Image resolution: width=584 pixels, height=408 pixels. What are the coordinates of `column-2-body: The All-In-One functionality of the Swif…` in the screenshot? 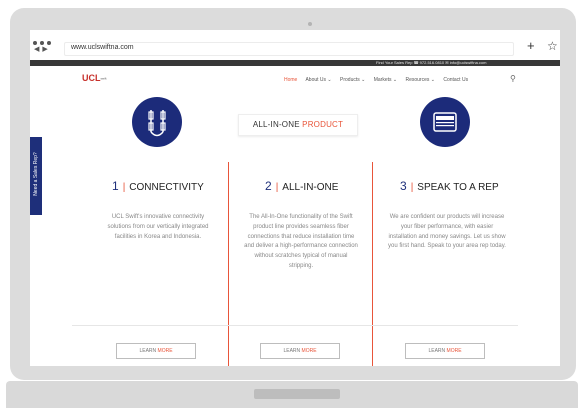 It's located at (301, 241).